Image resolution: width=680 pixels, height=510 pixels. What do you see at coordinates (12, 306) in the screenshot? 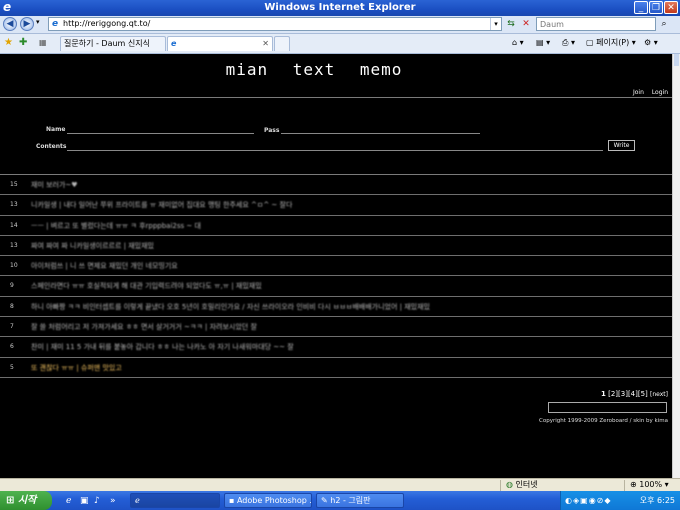
I see `post-number: 8` at bounding box center [12, 306].